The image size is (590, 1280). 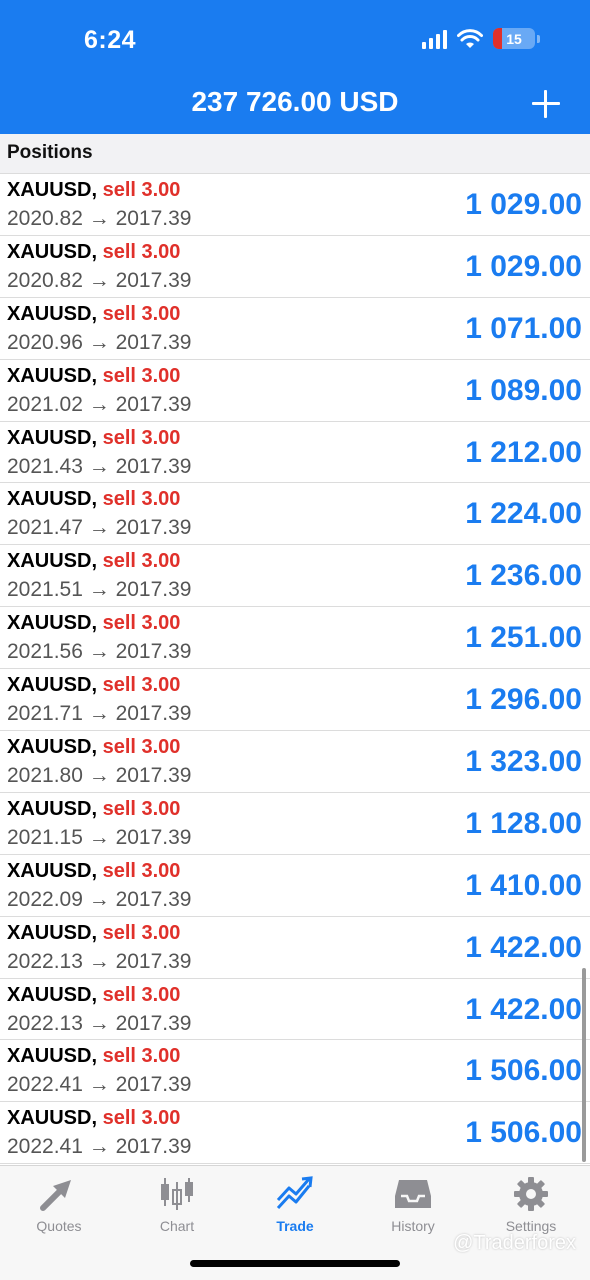 I want to click on battery-tip, so click(x=538, y=38).